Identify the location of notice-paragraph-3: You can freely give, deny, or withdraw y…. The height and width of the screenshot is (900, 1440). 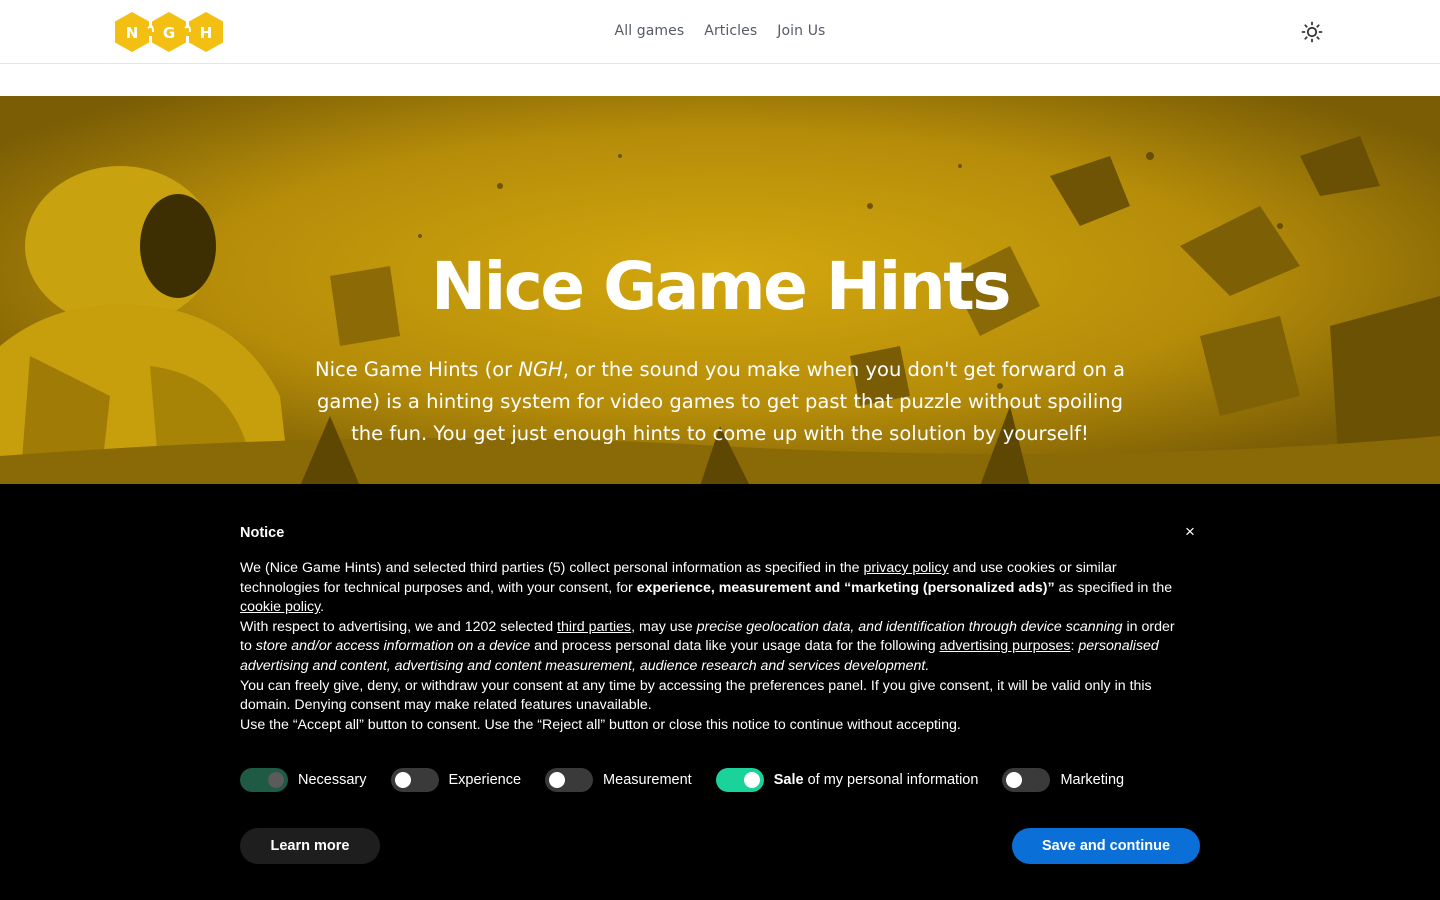
(696, 695).